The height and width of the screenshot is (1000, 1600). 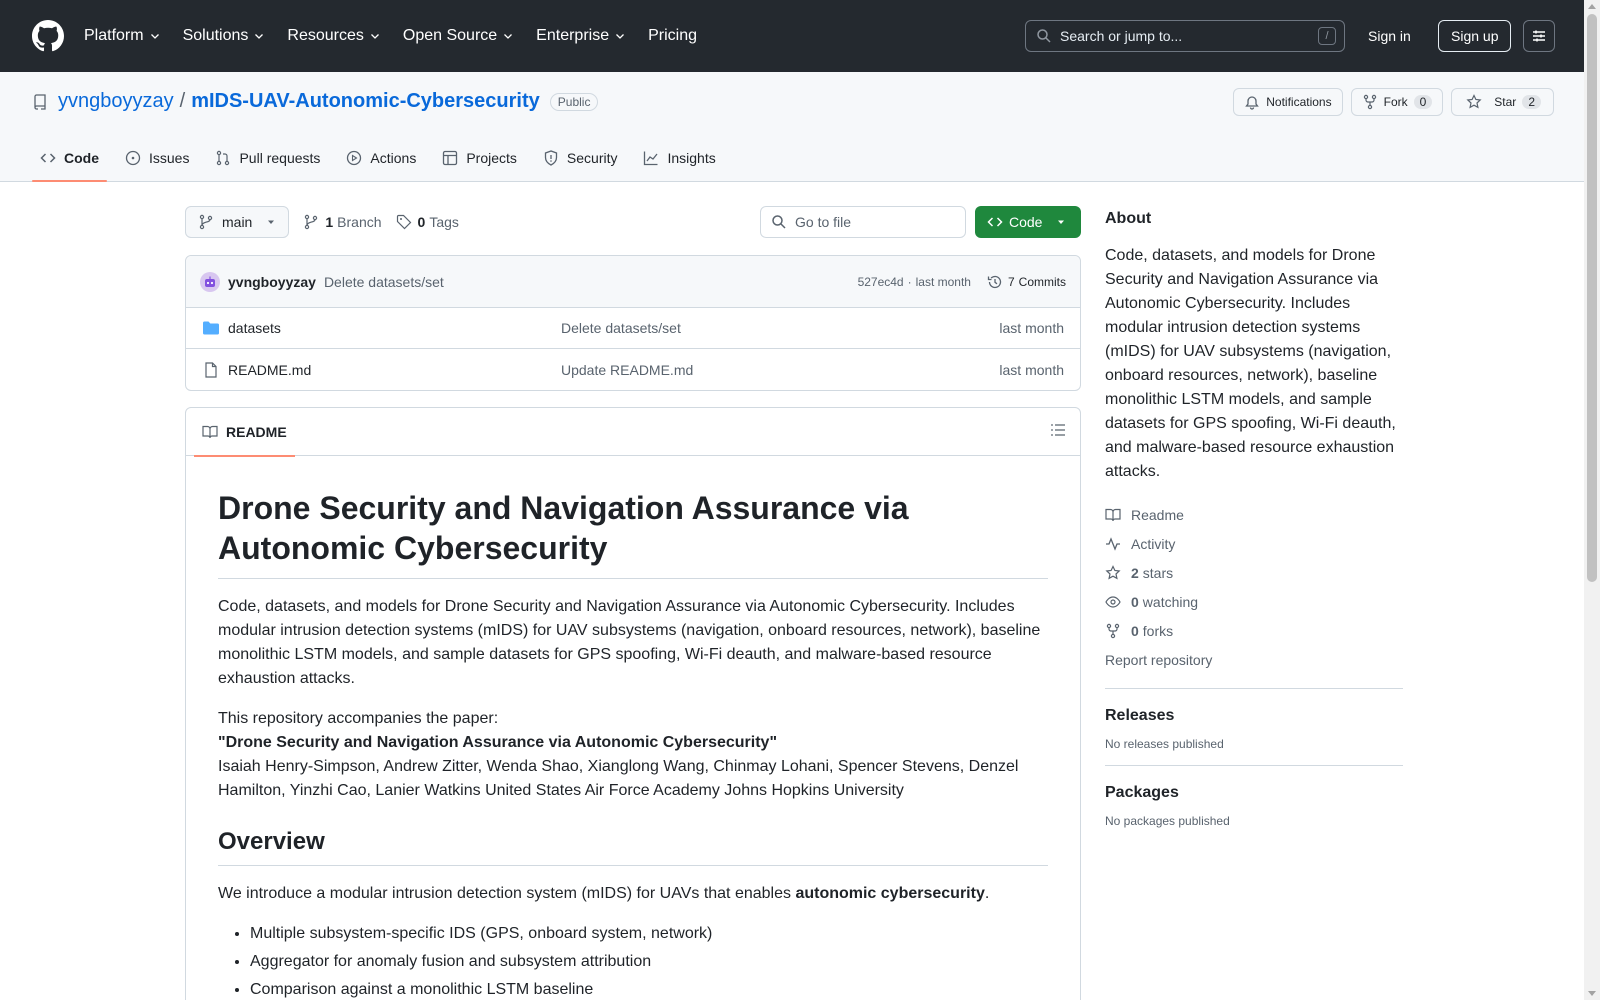 What do you see at coordinates (116, 101) in the screenshot?
I see `repo-owner-link: yvngboyyzay` at bounding box center [116, 101].